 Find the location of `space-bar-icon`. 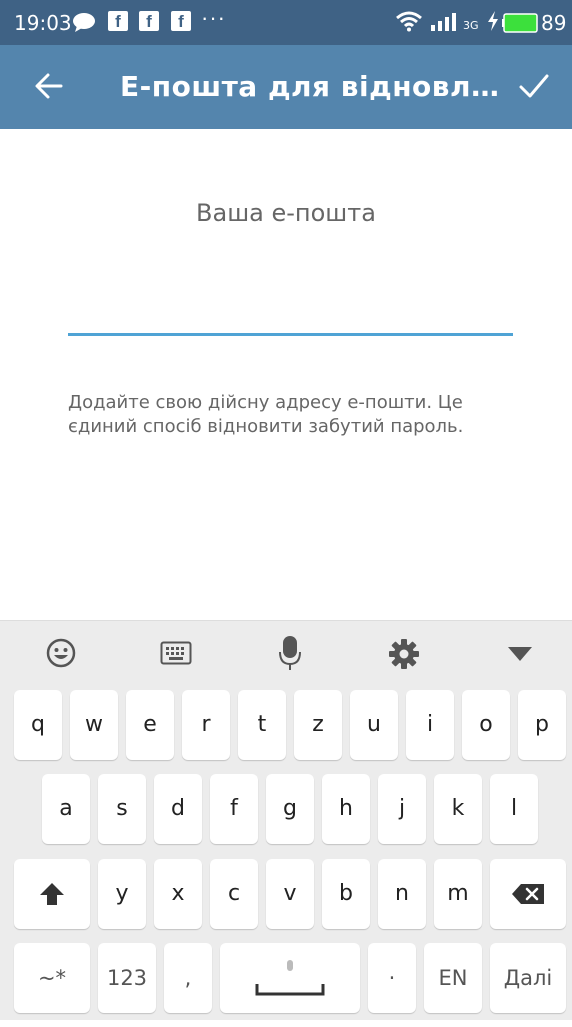

space-bar-icon is located at coordinates (290, 978).